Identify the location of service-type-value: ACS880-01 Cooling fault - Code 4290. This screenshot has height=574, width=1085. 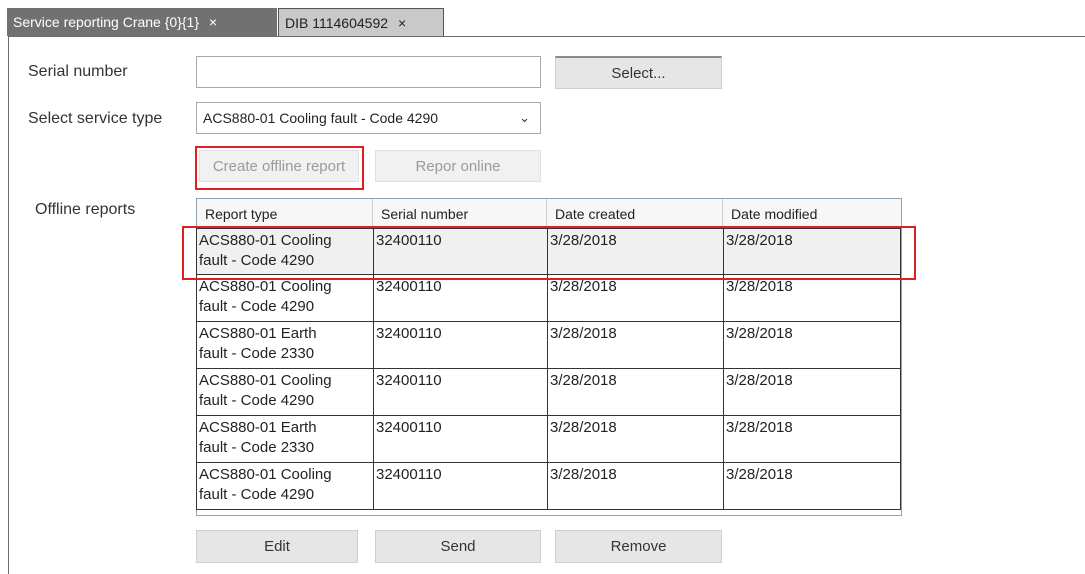
(321, 118).